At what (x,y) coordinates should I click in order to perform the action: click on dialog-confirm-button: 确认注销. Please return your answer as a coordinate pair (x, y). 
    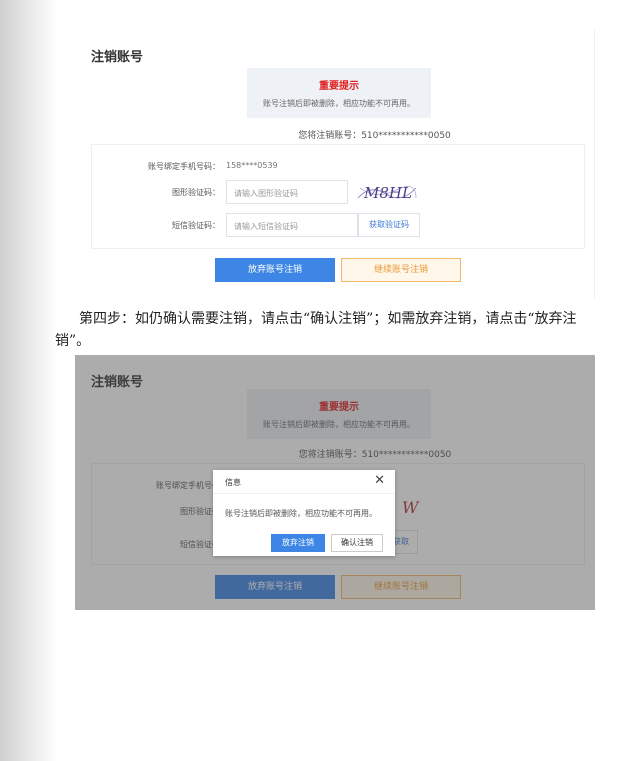
    Looking at the image, I should click on (357, 543).